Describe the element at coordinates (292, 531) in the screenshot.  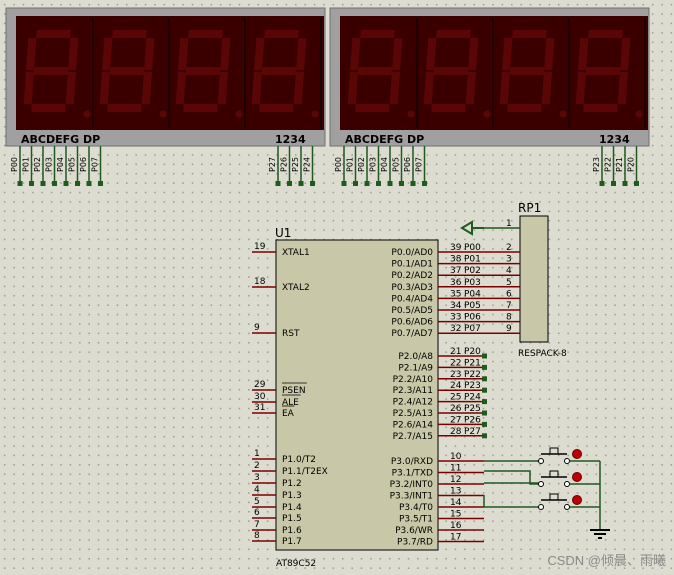
I see `mcu-pin-name: P1.6` at that location.